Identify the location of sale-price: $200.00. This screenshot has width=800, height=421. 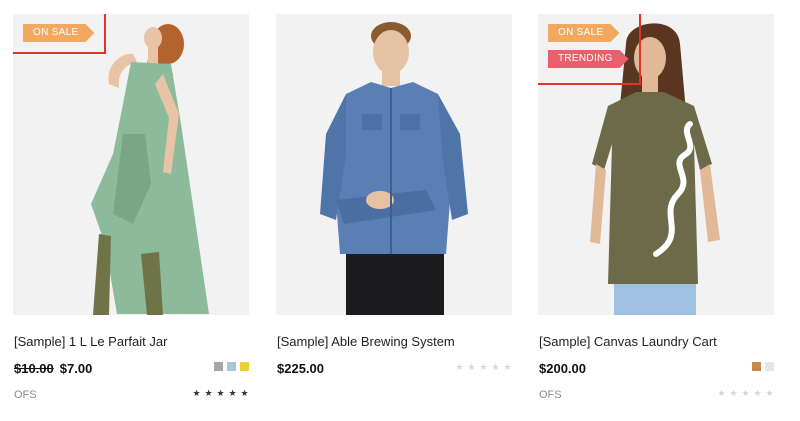
(562, 368).